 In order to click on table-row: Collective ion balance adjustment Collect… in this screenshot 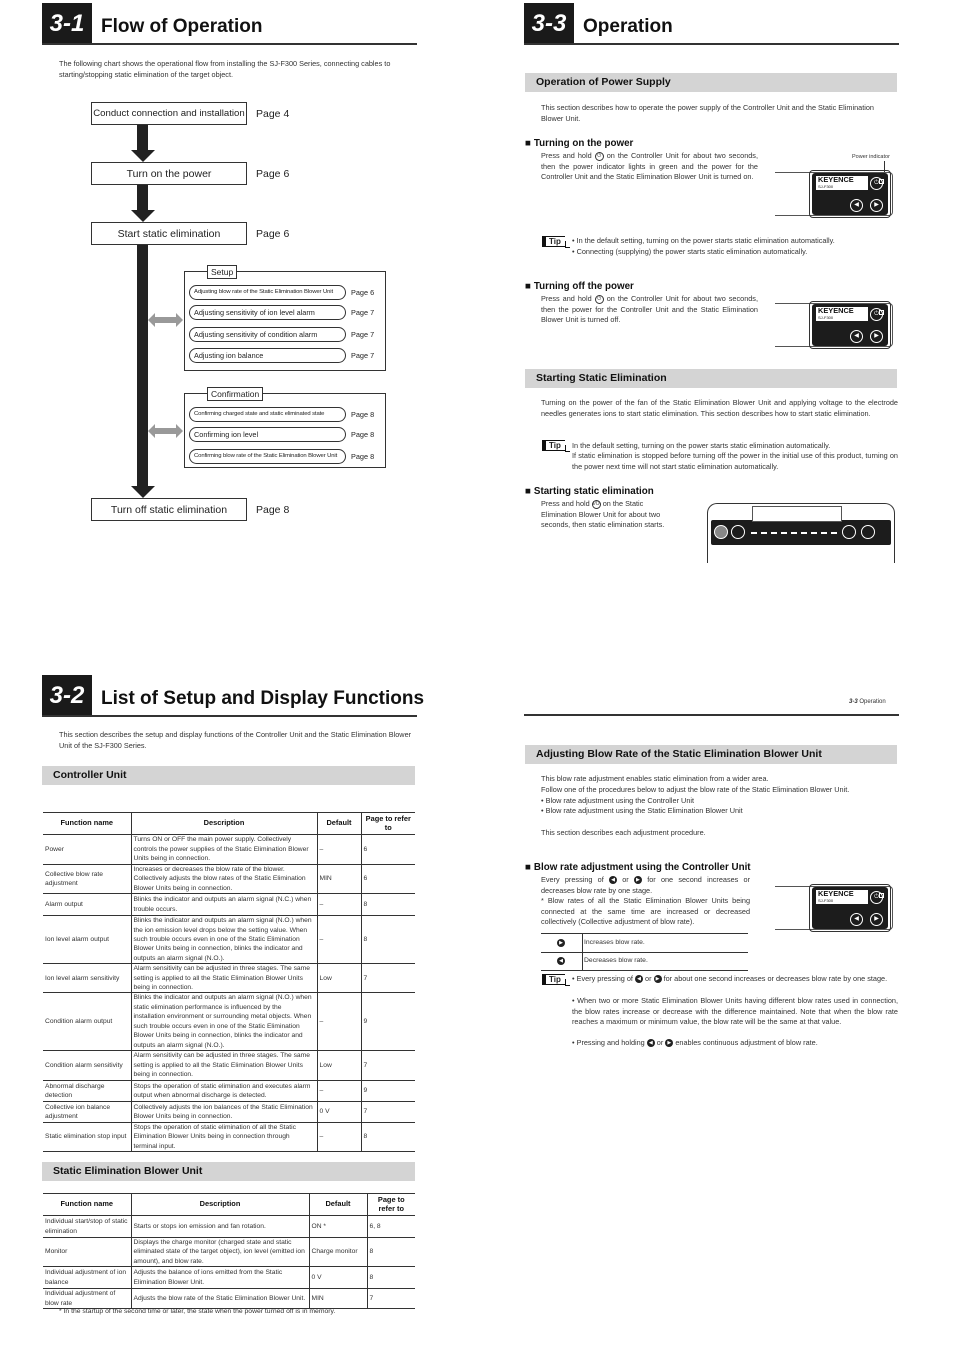, I will do `click(229, 1112)`.